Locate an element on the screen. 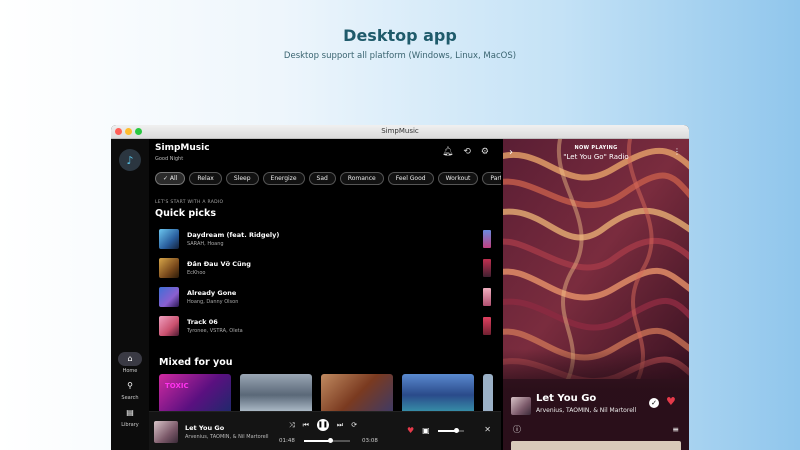  elapsed-time: 01:48 is located at coordinates (287, 441).